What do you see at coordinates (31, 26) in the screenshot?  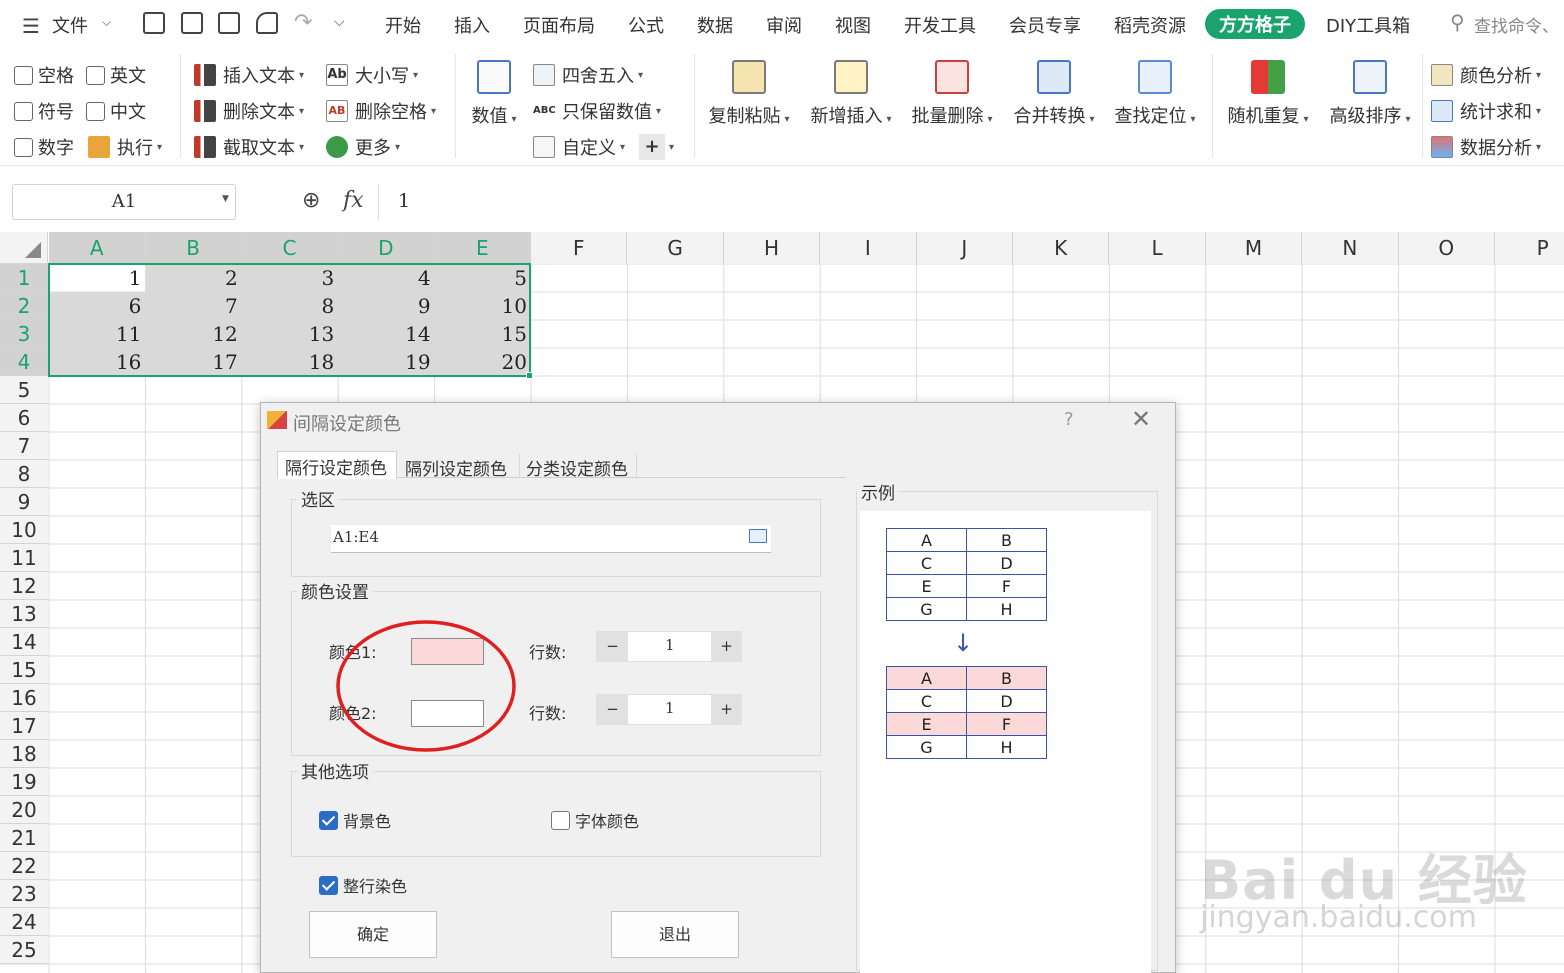 I see `hamburger-icon: ☰` at bounding box center [31, 26].